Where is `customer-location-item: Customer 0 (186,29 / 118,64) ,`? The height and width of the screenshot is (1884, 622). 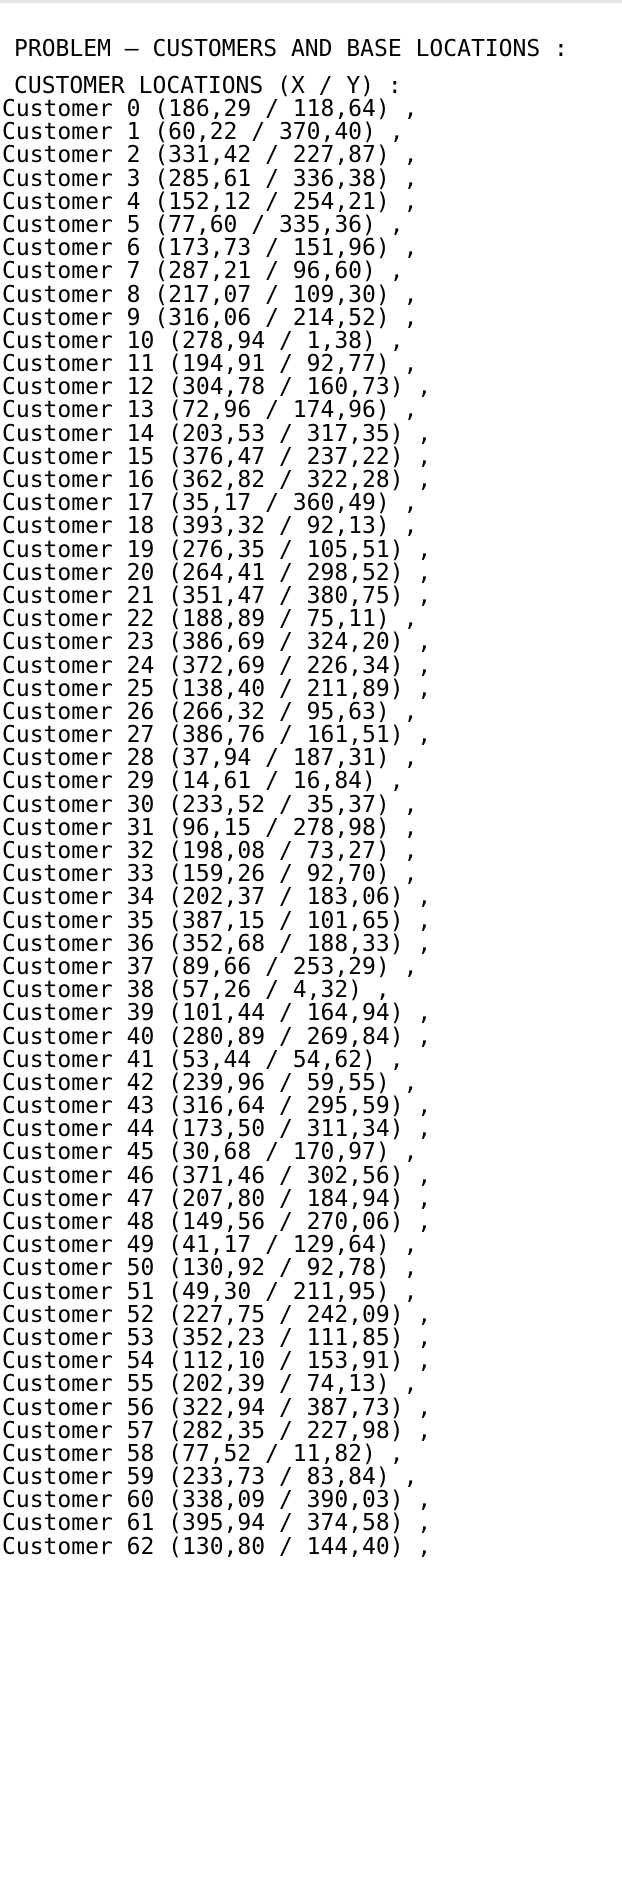 customer-location-item: Customer 0 (186,29 / 118,64) , is located at coordinates (210, 109).